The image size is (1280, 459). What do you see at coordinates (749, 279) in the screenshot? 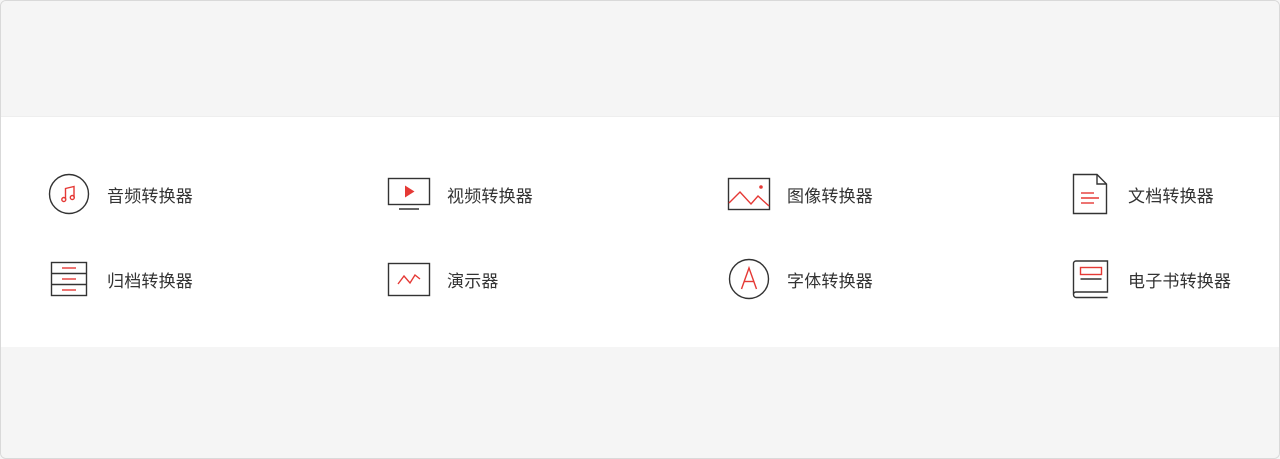
I see `font-icon` at bounding box center [749, 279].